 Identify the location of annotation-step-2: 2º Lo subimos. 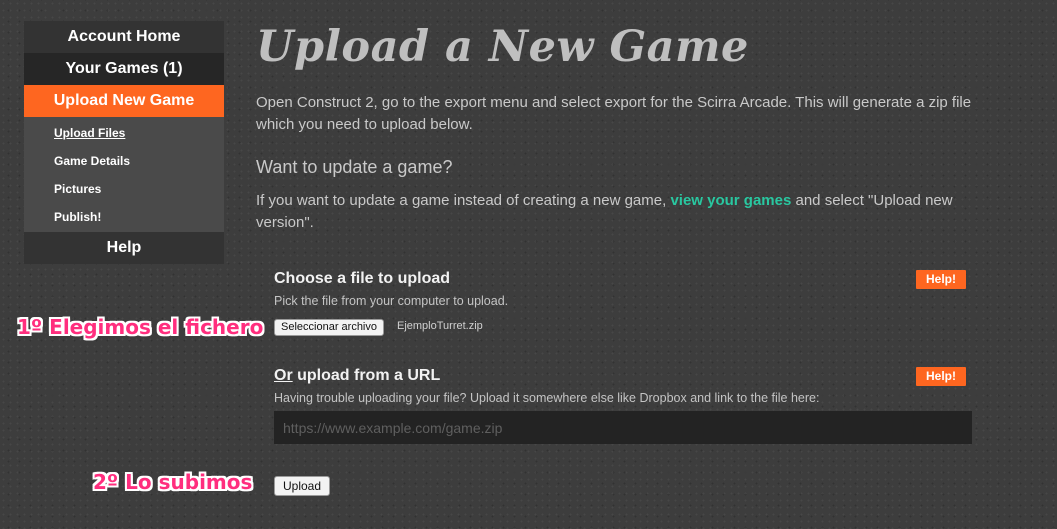
(173, 482).